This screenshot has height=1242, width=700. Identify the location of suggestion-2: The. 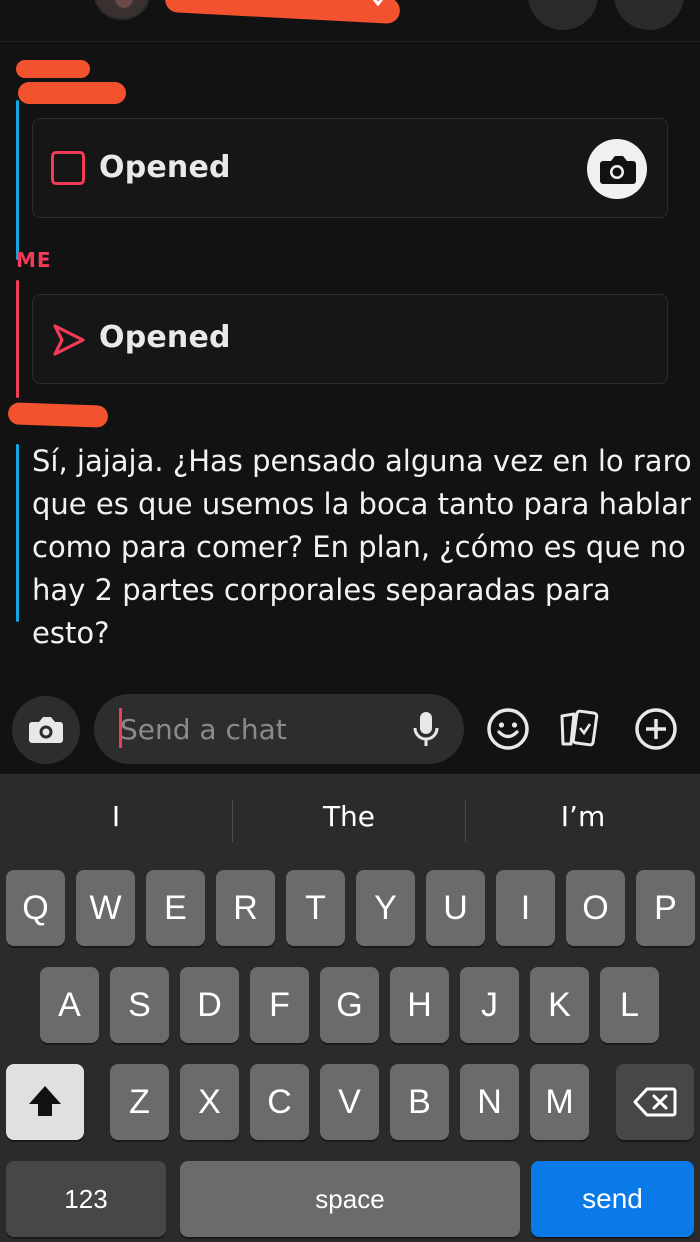
(349, 816).